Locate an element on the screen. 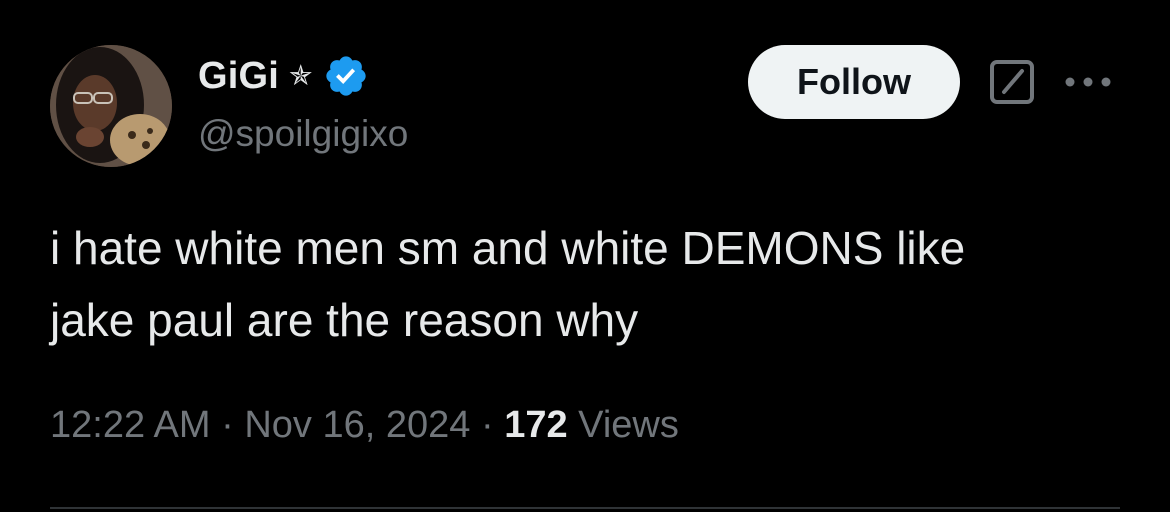 The height and width of the screenshot is (512, 1170). follow-button: Follow is located at coordinates (854, 82).